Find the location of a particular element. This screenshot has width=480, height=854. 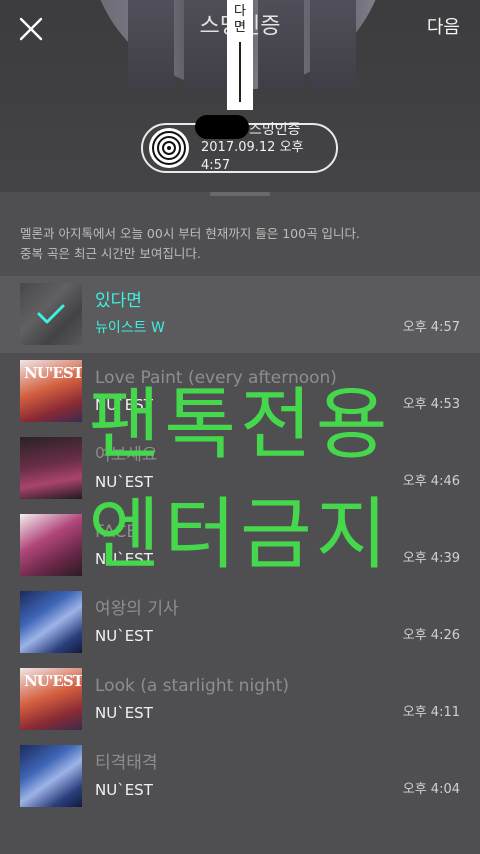

badge-char: 면 is located at coordinates (240, 27).